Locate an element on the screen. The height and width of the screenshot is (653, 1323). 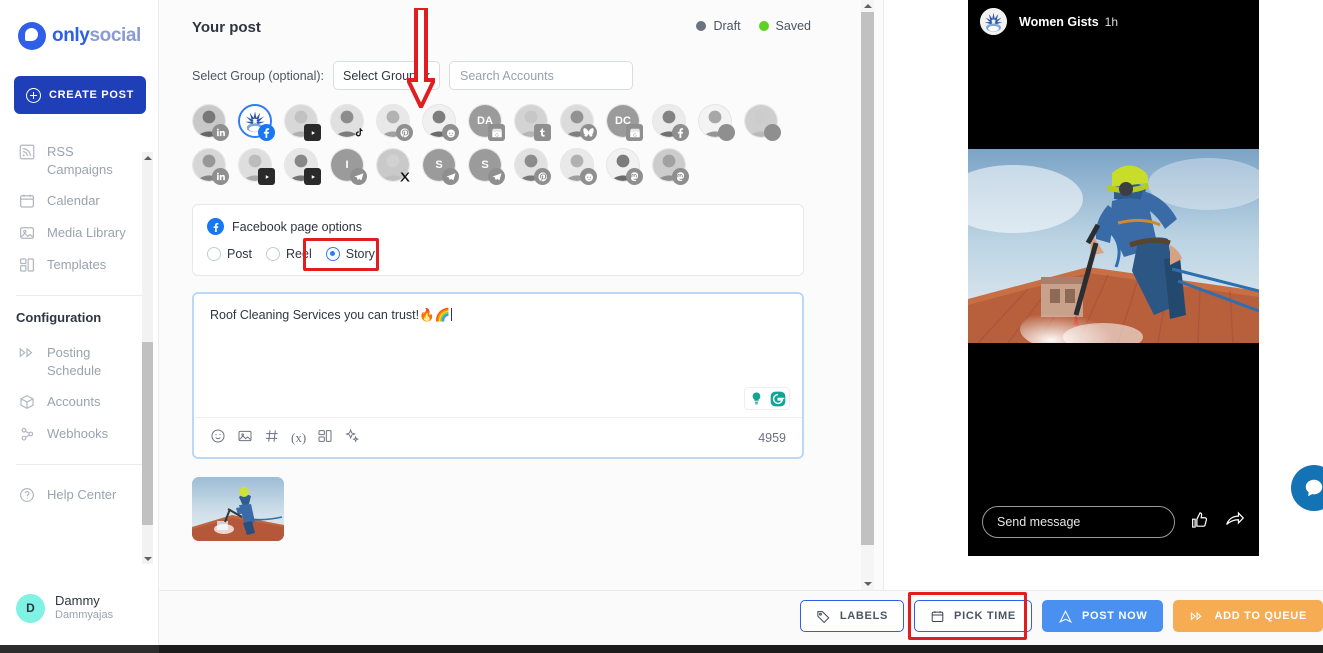
share-icon is located at coordinates (1234, 522).